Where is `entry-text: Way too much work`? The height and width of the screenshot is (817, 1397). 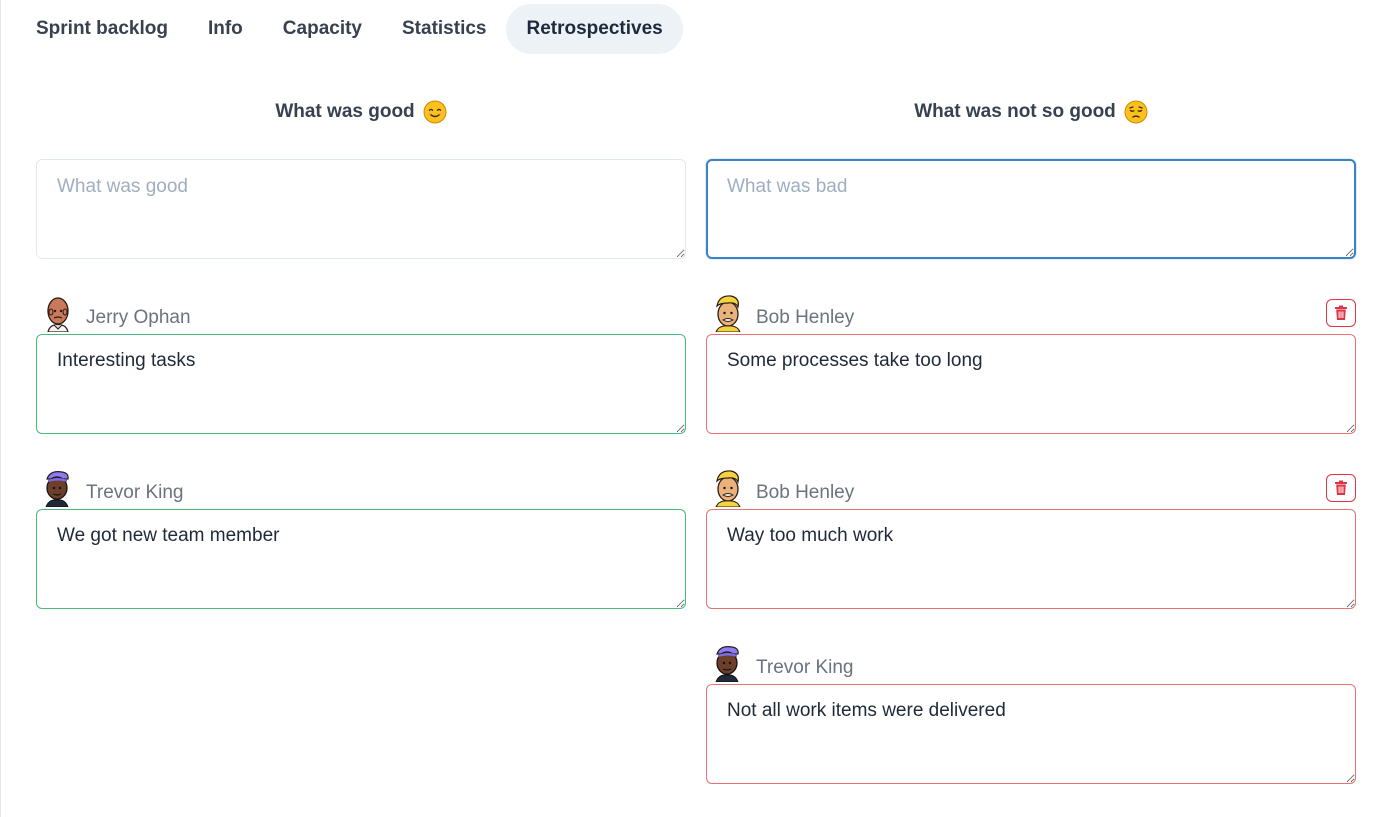 entry-text: Way too much work is located at coordinates (1031, 559).